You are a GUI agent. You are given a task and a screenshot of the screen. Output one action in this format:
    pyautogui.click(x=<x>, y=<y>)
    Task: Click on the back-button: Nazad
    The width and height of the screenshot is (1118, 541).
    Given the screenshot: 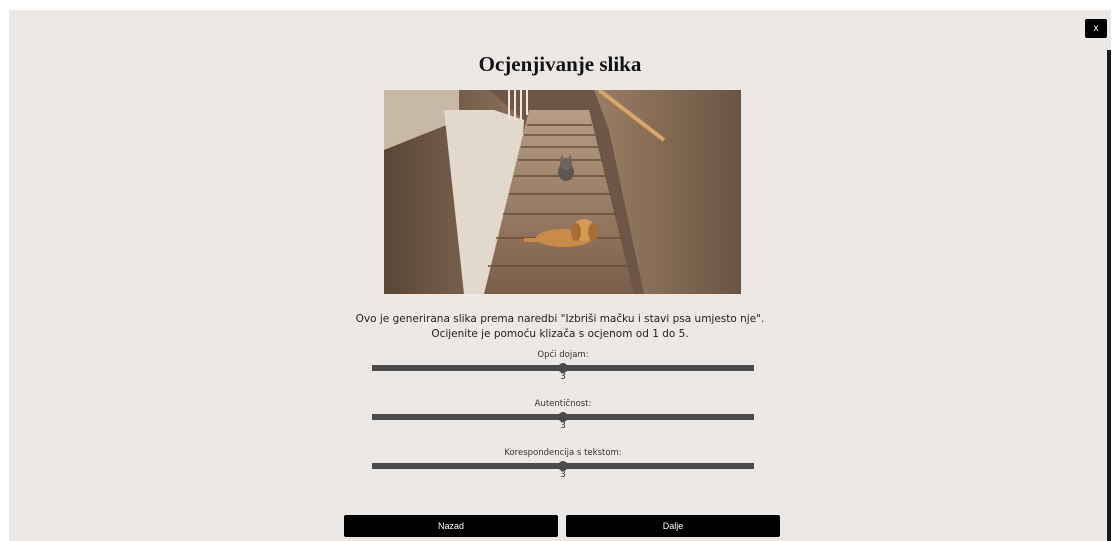 What is the action you would take?
    pyautogui.click(x=451, y=526)
    